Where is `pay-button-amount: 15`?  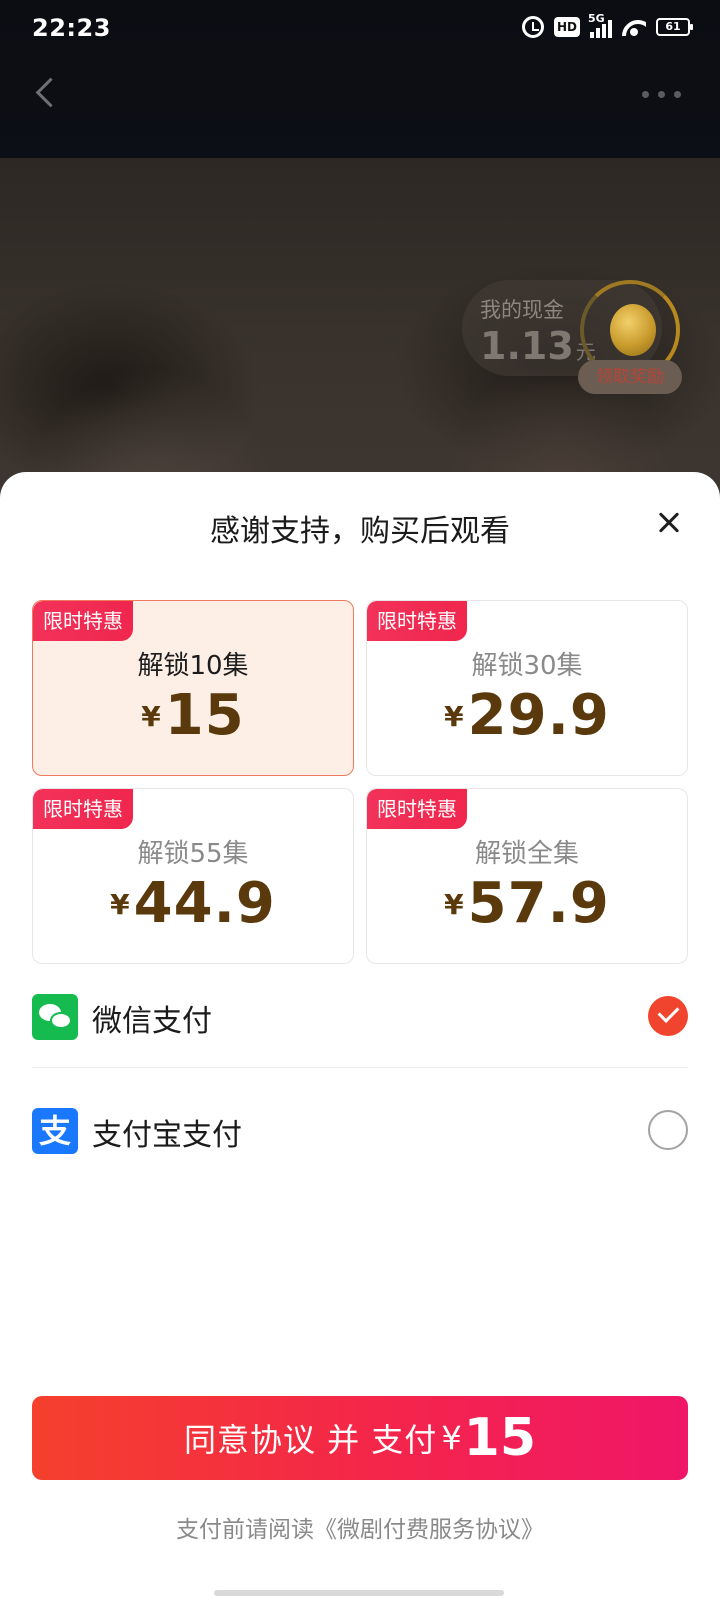 pay-button-amount: 15 is located at coordinates (500, 1438).